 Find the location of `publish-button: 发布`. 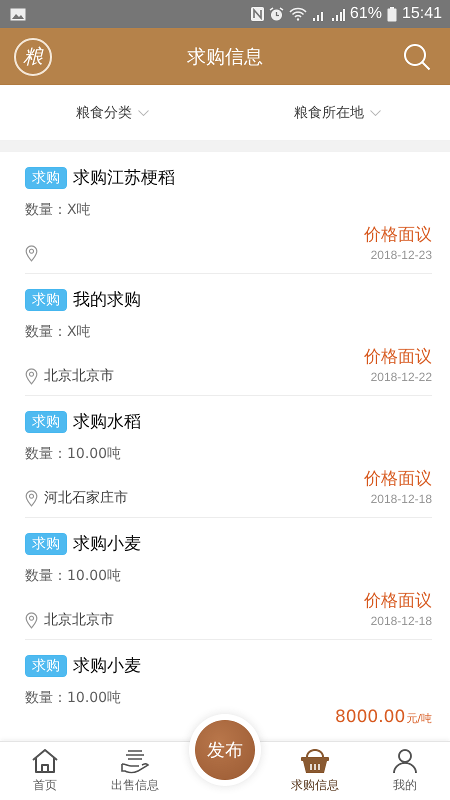

publish-button: 发布 is located at coordinates (225, 750).